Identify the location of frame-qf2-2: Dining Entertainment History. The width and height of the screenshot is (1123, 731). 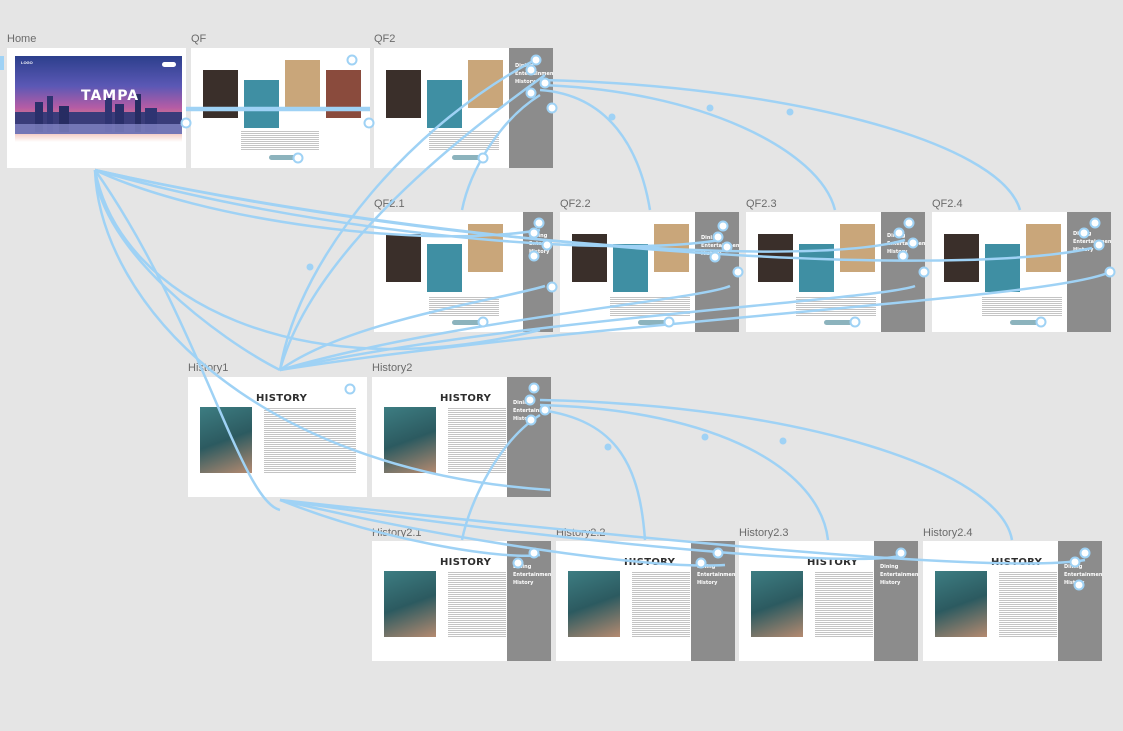
(649, 272).